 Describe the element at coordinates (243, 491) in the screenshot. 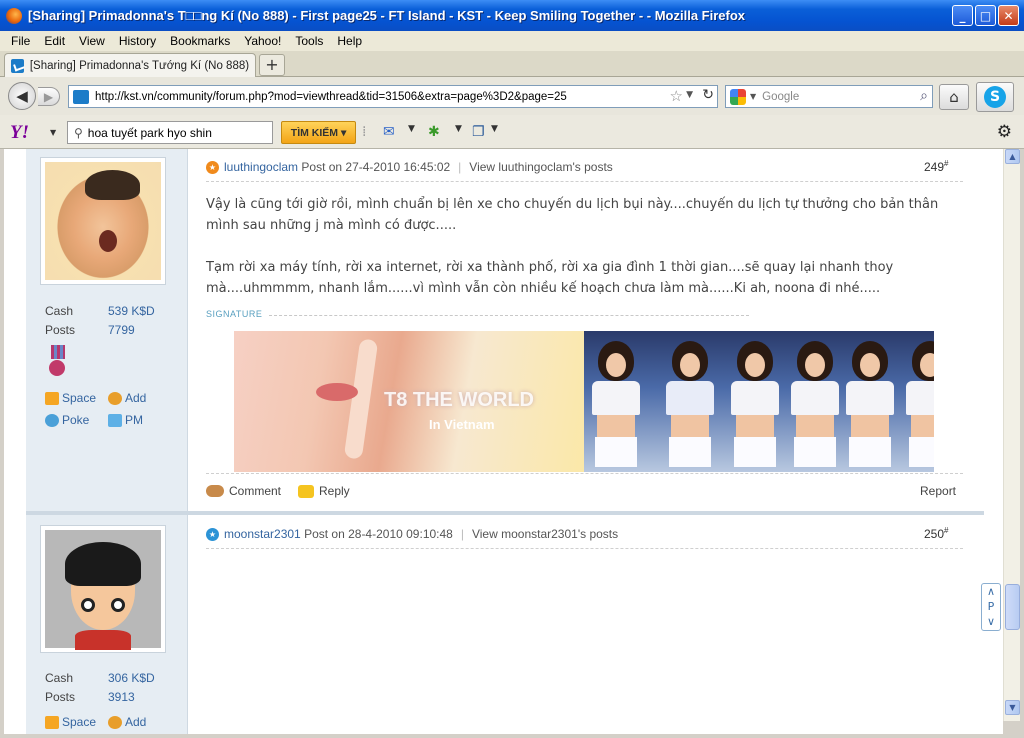

I see `comment-button: Comment` at that location.